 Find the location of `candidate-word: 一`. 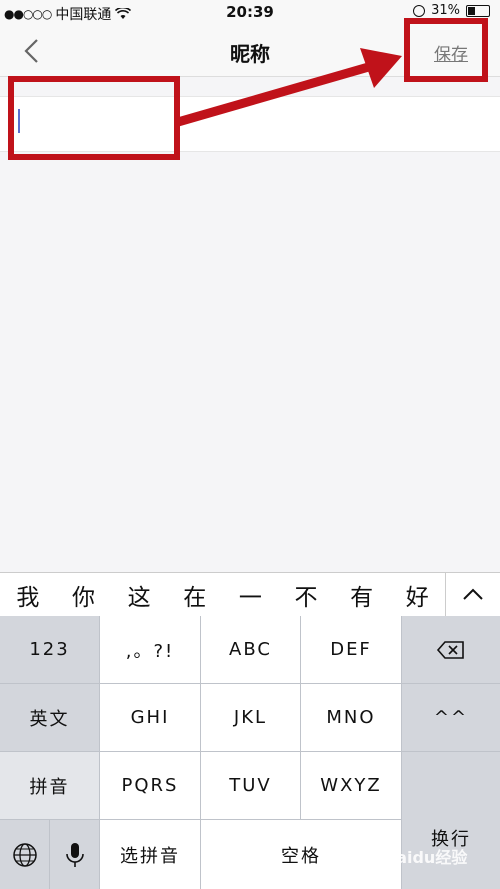

candidate-word: 一 is located at coordinates (250, 595).